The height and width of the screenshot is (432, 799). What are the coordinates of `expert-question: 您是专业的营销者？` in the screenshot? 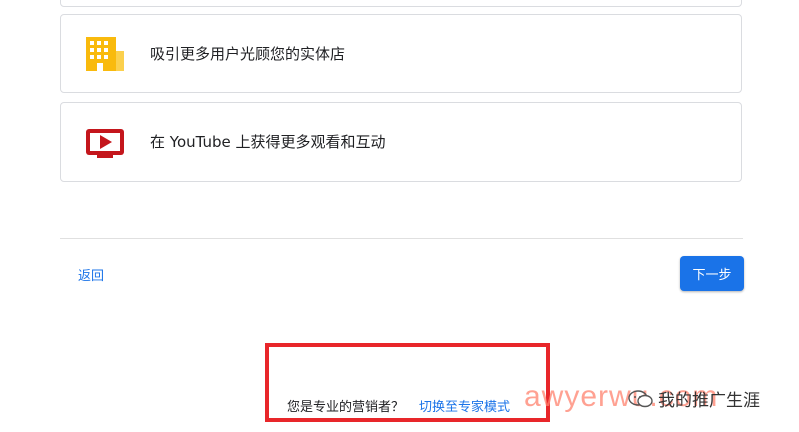 It's located at (346, 407).